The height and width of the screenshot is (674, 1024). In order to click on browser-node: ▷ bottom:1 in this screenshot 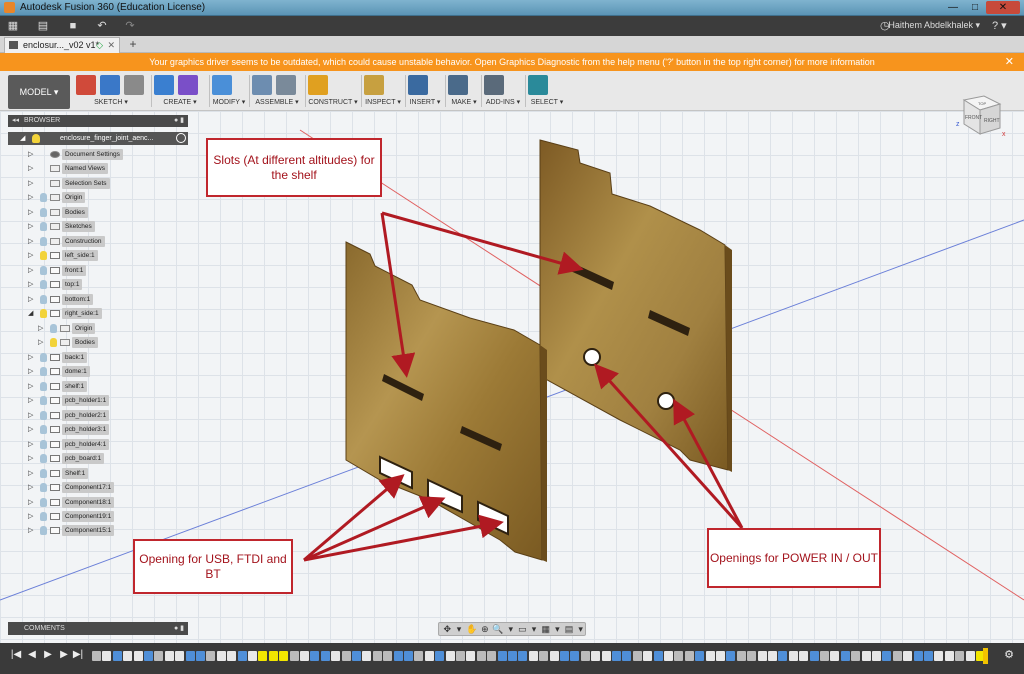, I will do `click(108, 299)`.